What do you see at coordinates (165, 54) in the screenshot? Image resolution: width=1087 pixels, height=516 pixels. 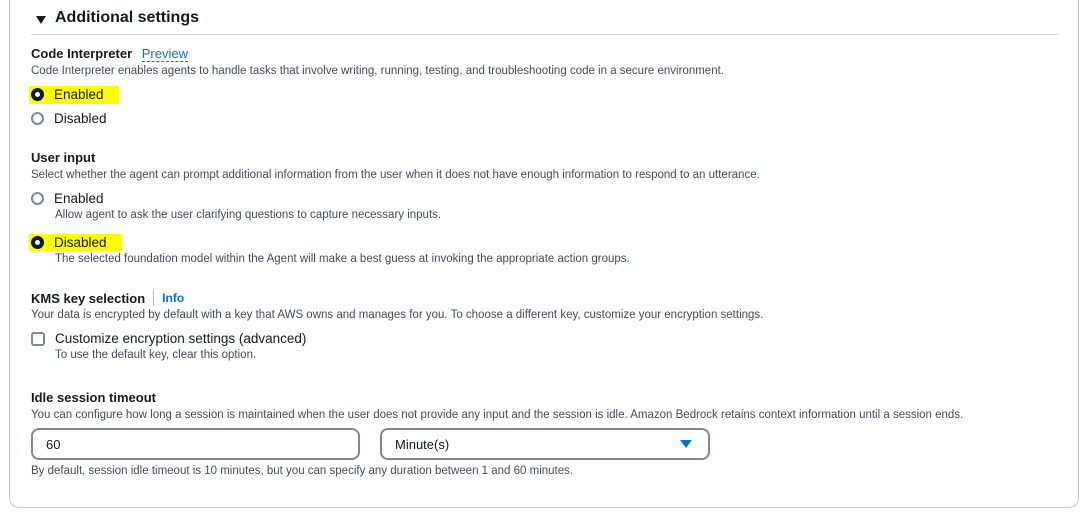 I see `preview-badge: Preview` at bounding box center [165, 54].